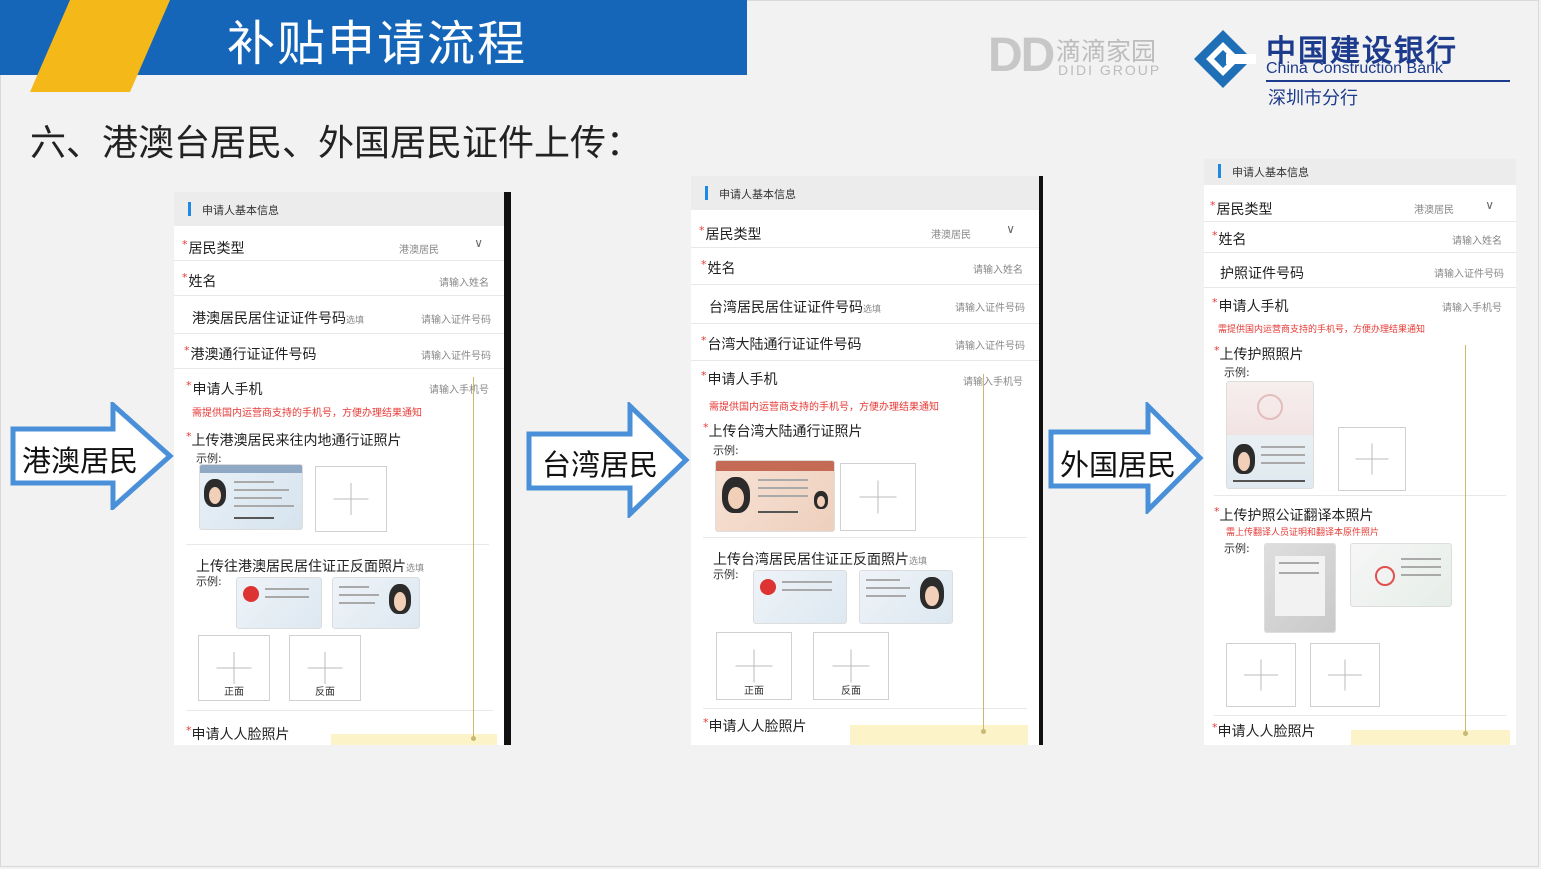 The height and width of the screenshot is (869, 1541). Describe the element at coordinates (464, 283) in the screenshot. I see `name-placeholder: 请输入姓名` at that location.